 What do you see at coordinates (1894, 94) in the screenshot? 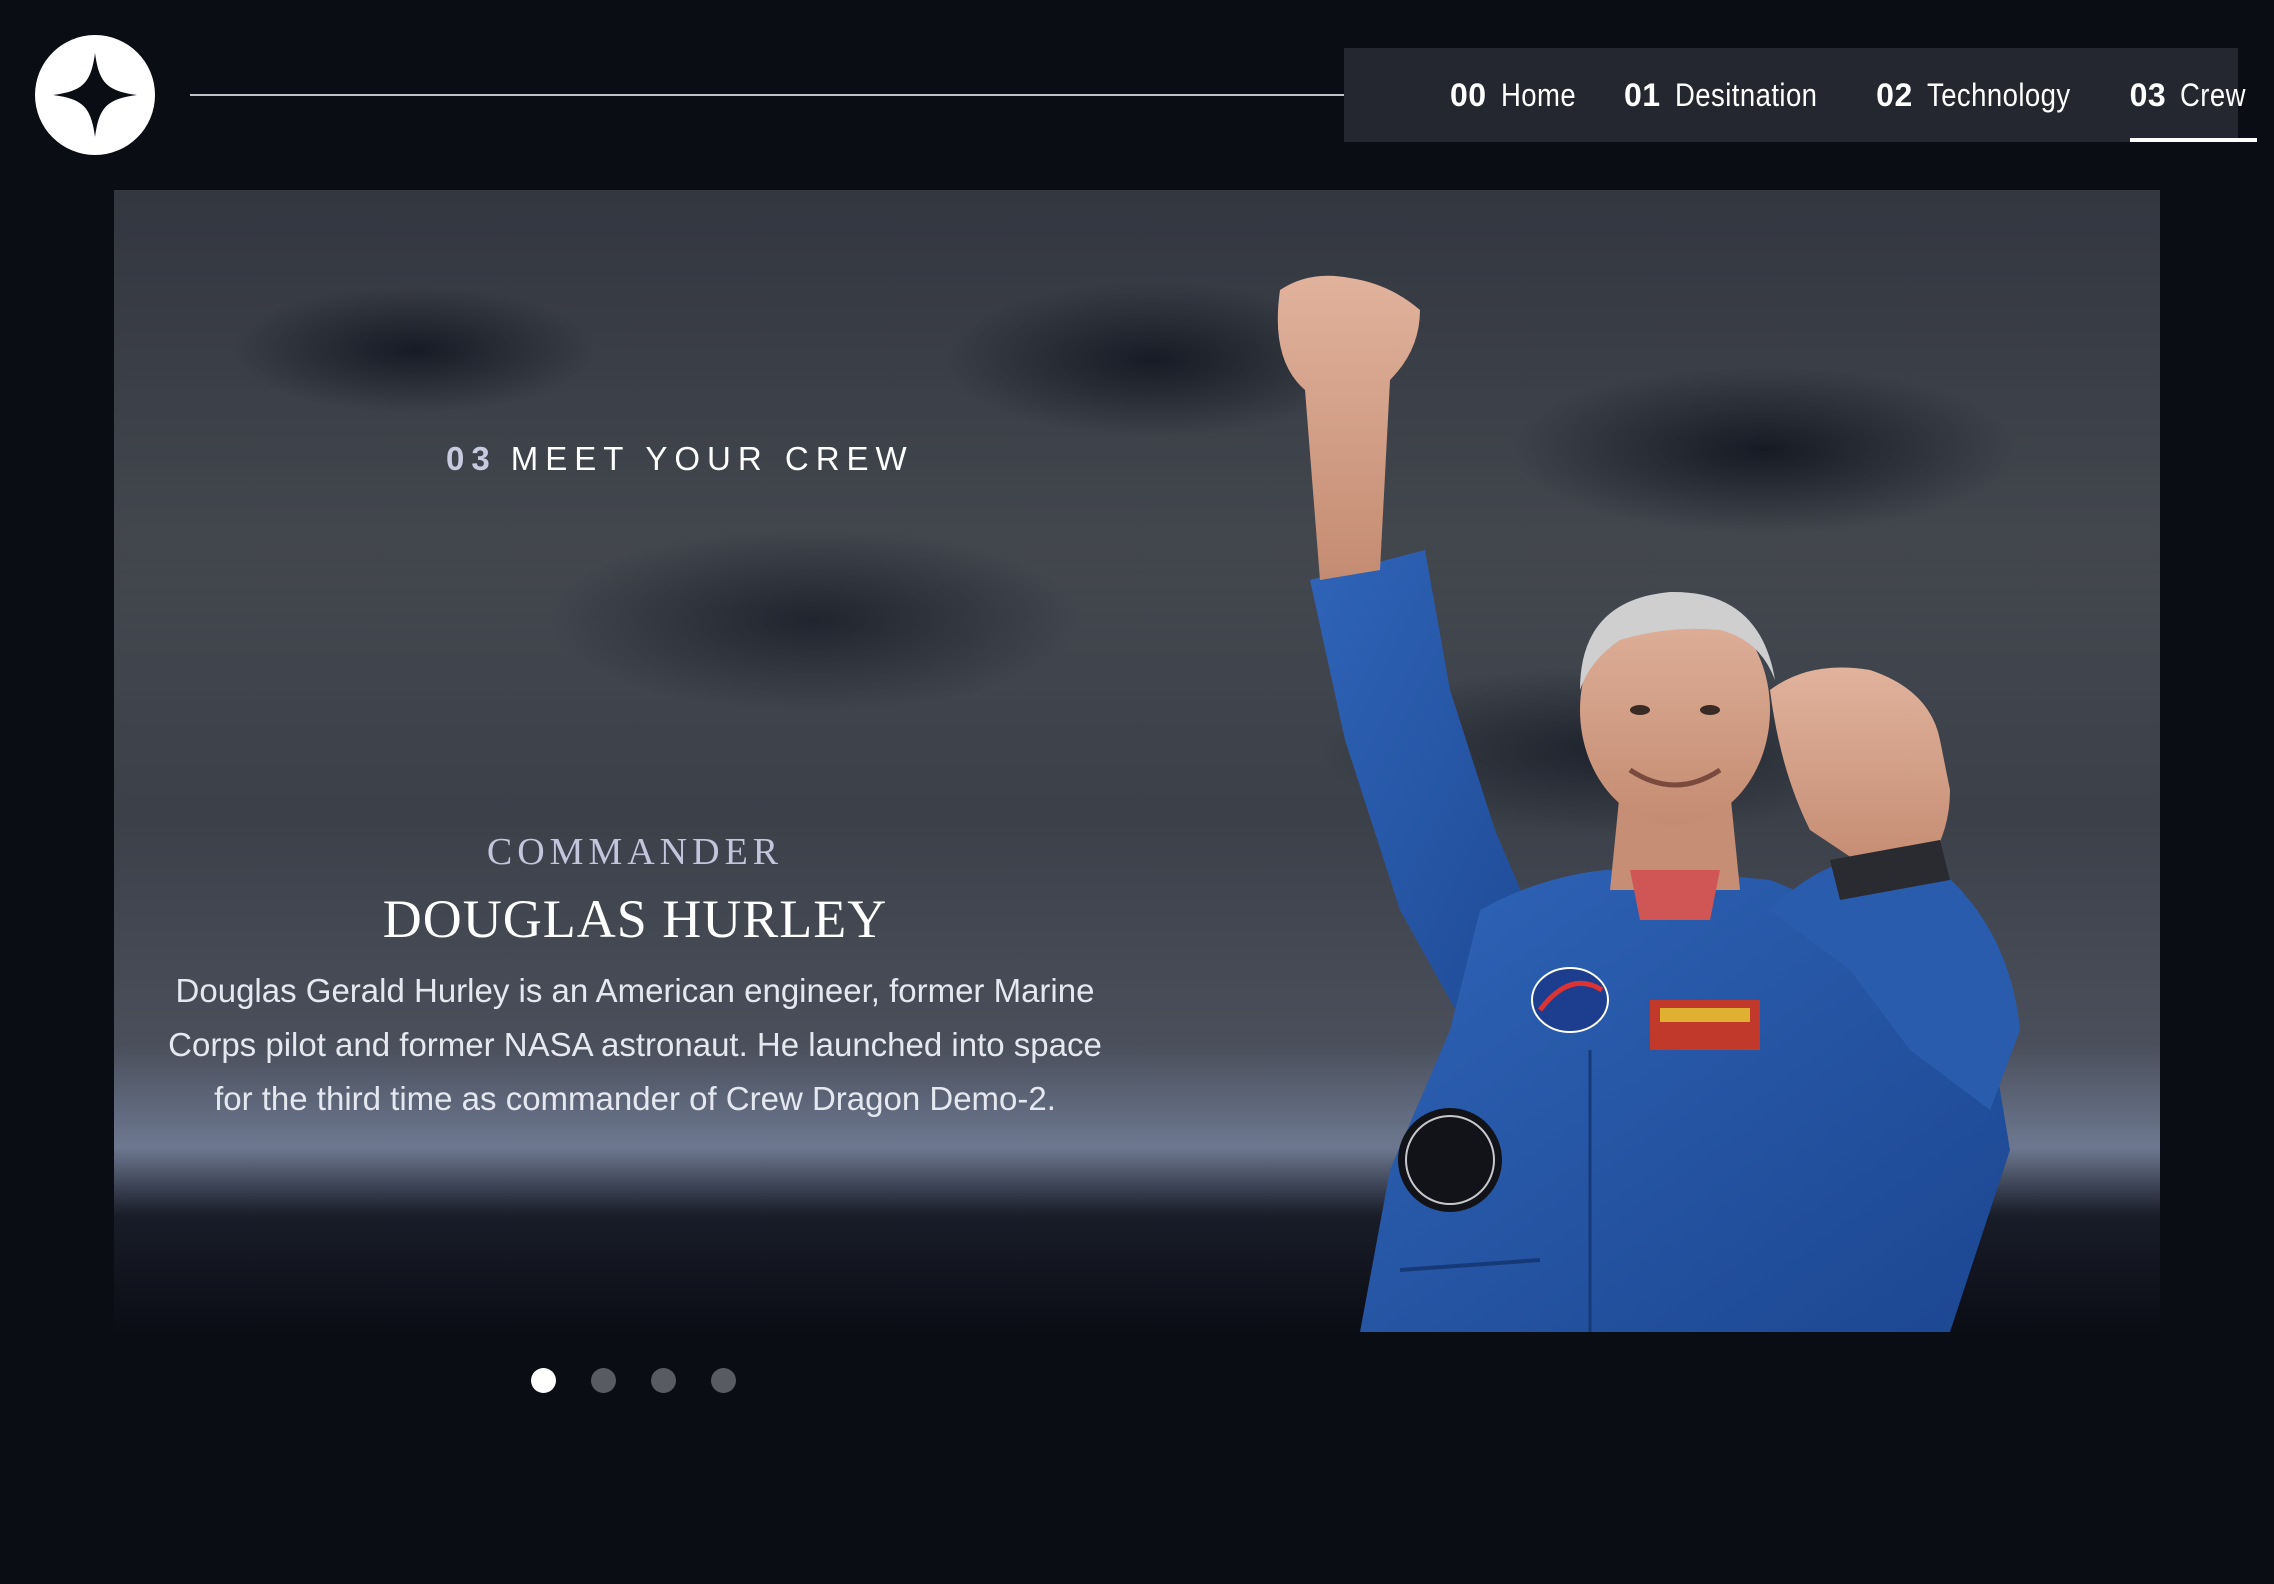
I see `nav-item-number: 02` at bounding box center [1894, 94].